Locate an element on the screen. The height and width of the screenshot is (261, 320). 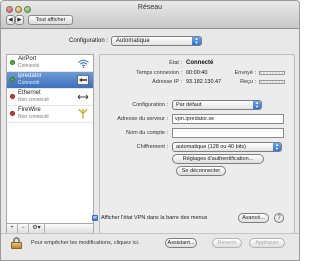
status-label: État : is located at coordinates (175, 63).